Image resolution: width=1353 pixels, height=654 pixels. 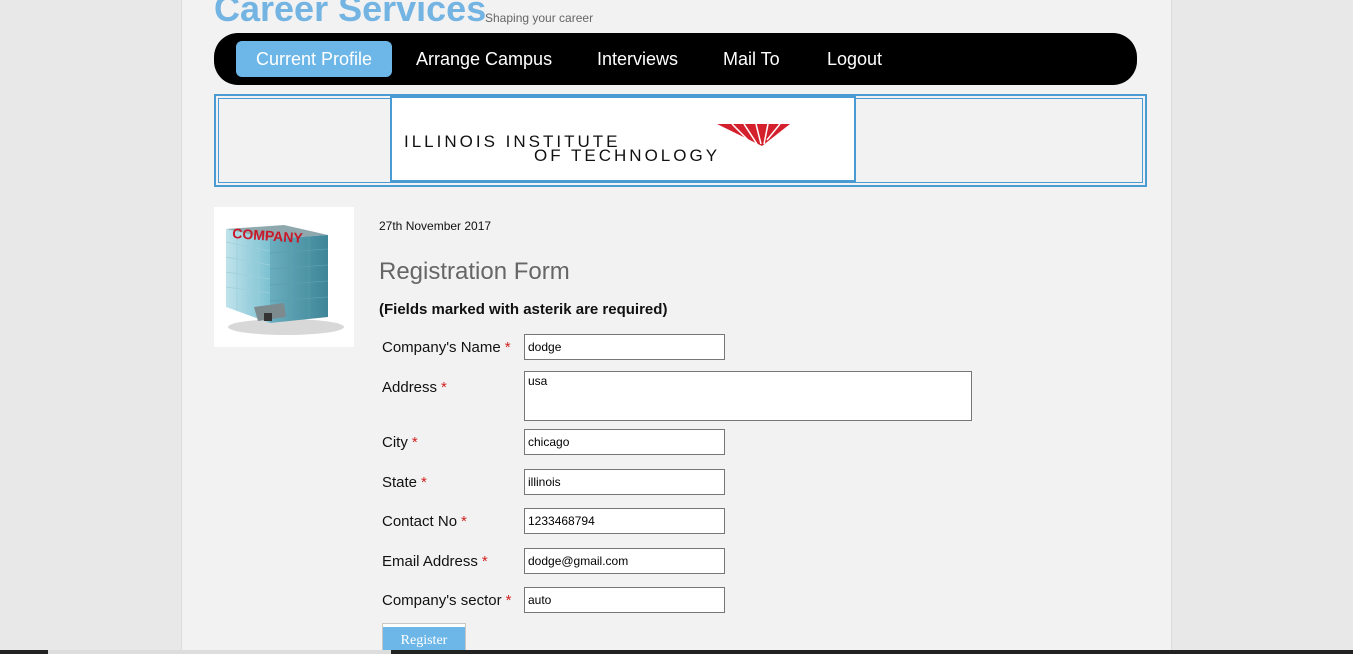 I want to click on nav-current-profile: Current Profile, so click(x=314, y=59).